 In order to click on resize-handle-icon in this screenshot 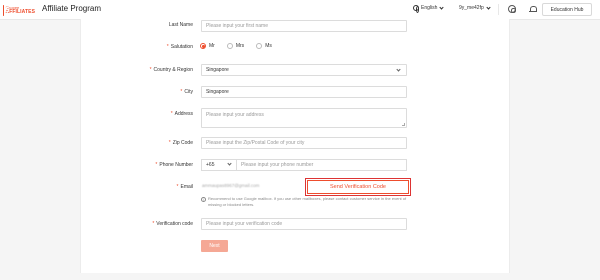, I will do `click(403, 124)`.